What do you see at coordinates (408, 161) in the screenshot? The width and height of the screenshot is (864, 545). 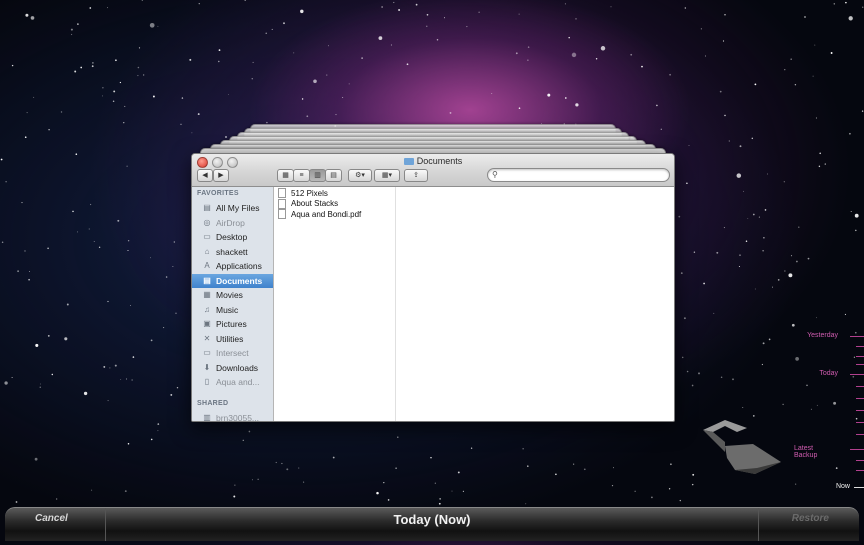 I see `folder-icon` at bounding box center [408, 161].